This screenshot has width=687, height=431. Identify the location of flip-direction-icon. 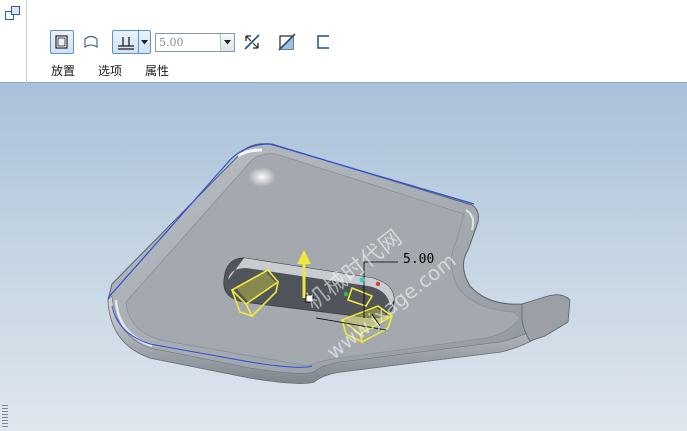
(252, 42).